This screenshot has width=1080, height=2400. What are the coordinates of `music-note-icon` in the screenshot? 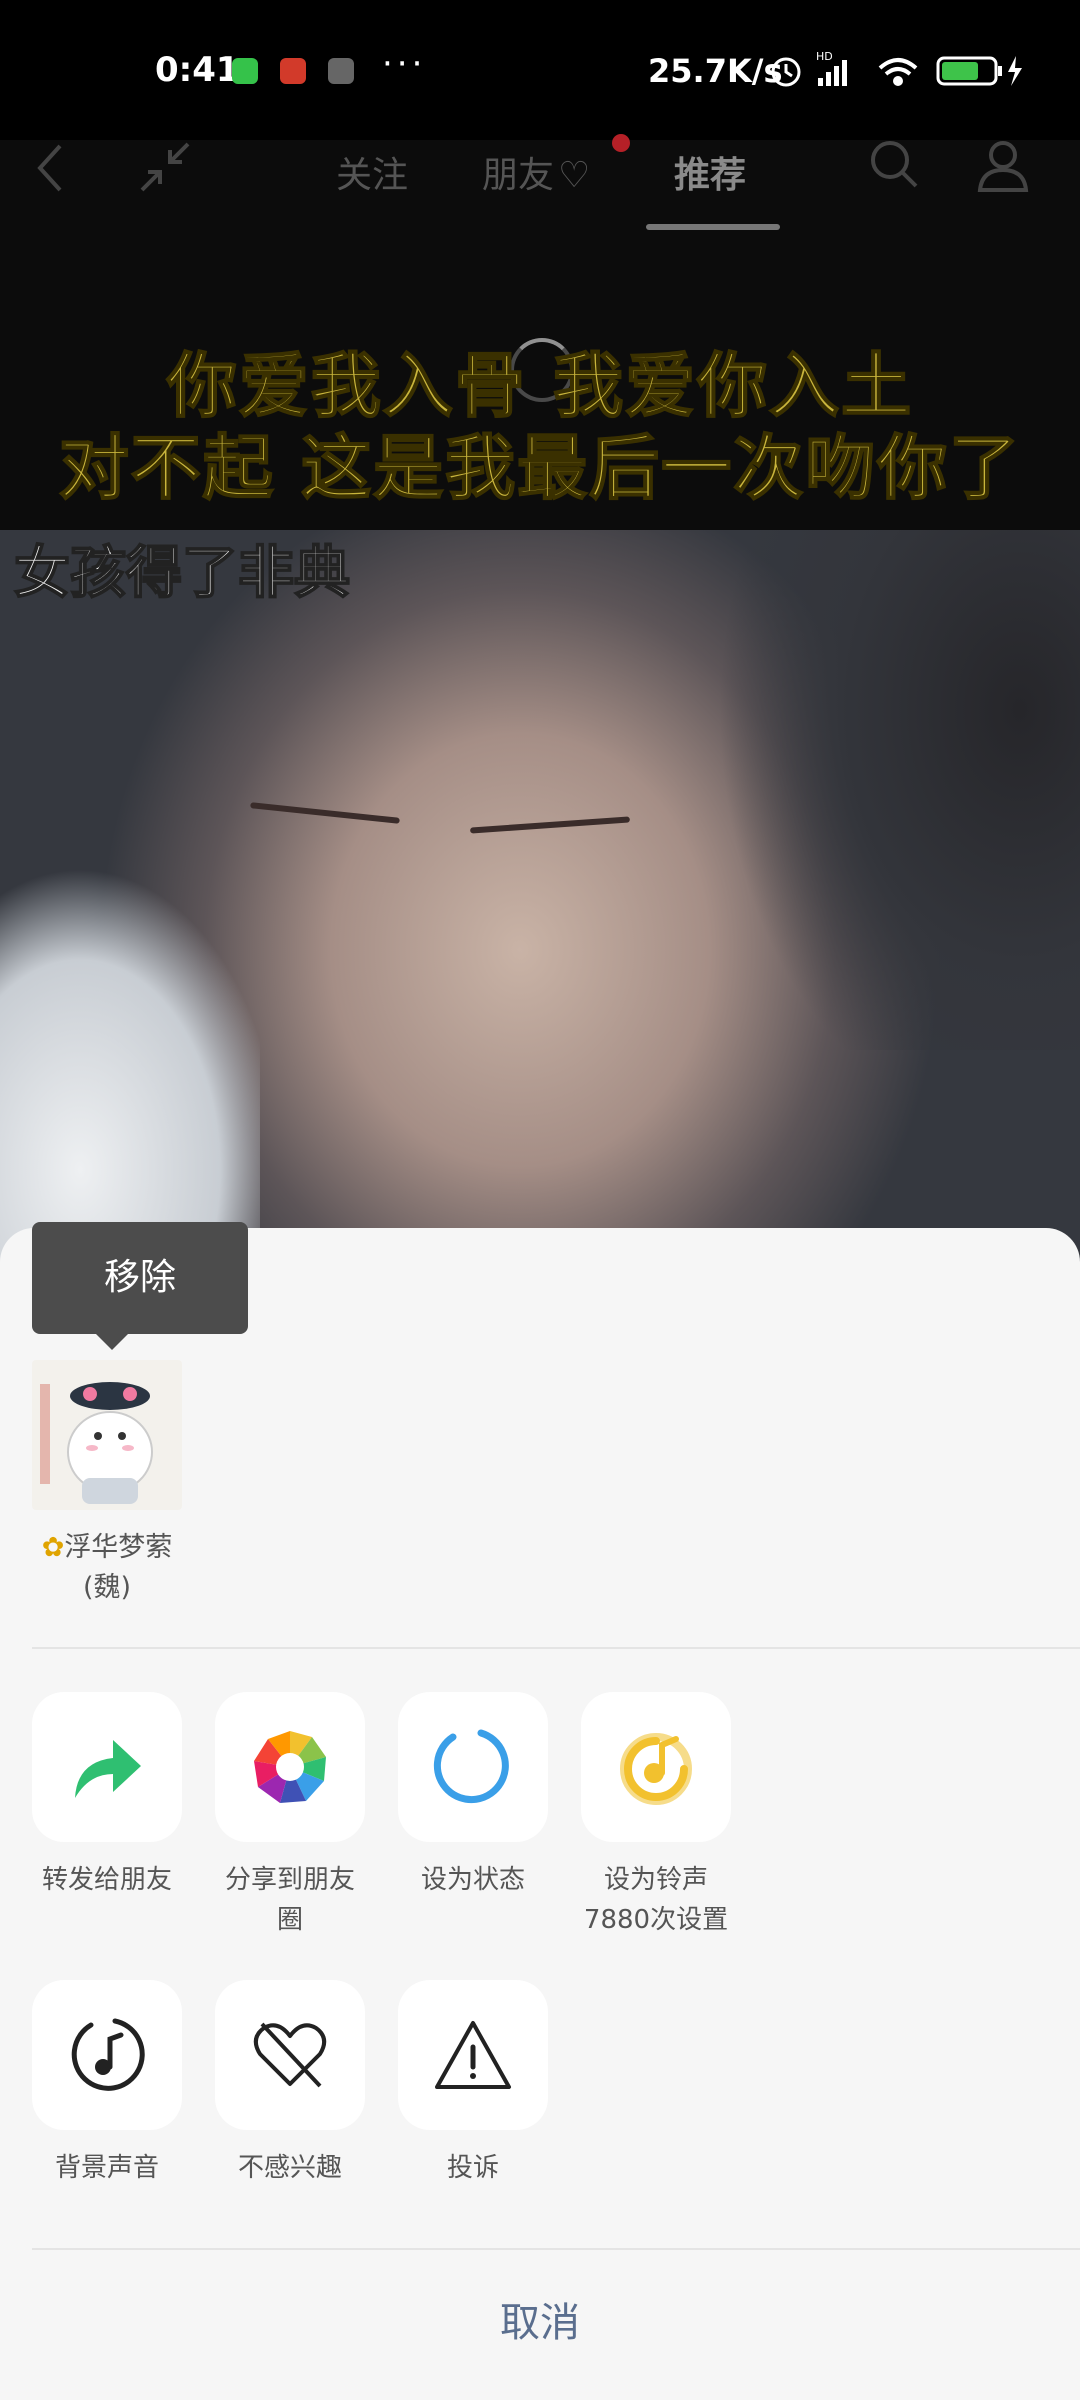 It's located at (108, 2054).